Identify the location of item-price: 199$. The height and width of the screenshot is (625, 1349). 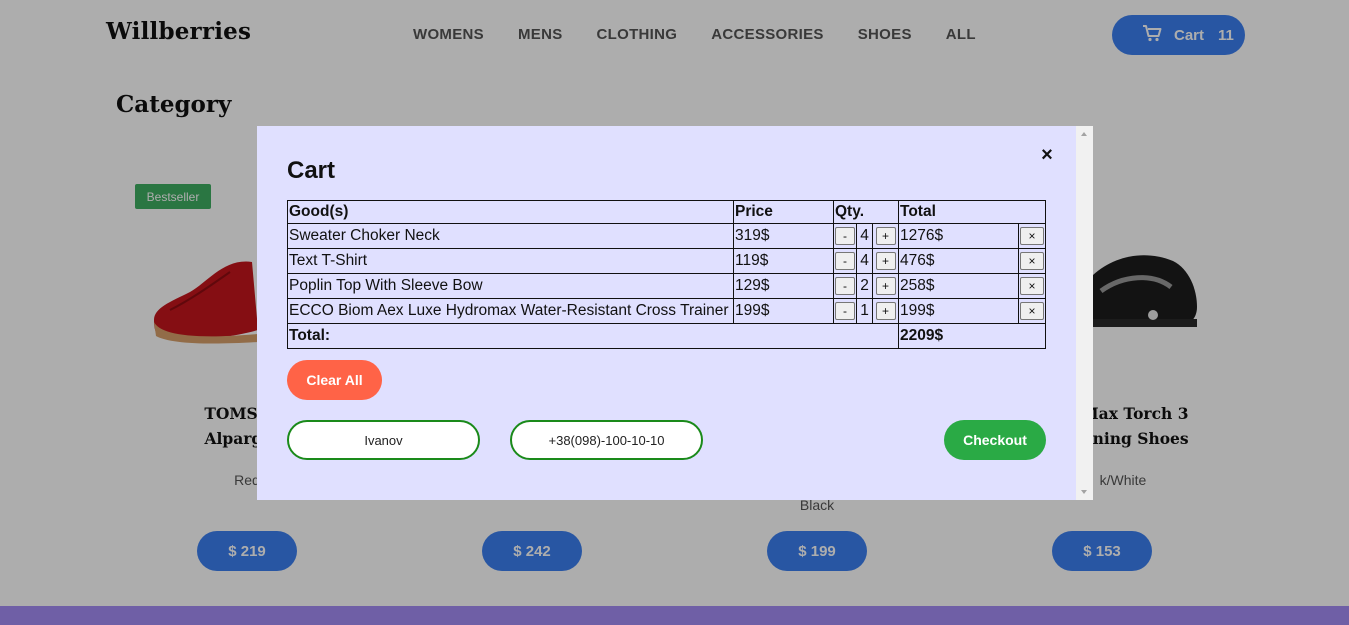
(783, 311).